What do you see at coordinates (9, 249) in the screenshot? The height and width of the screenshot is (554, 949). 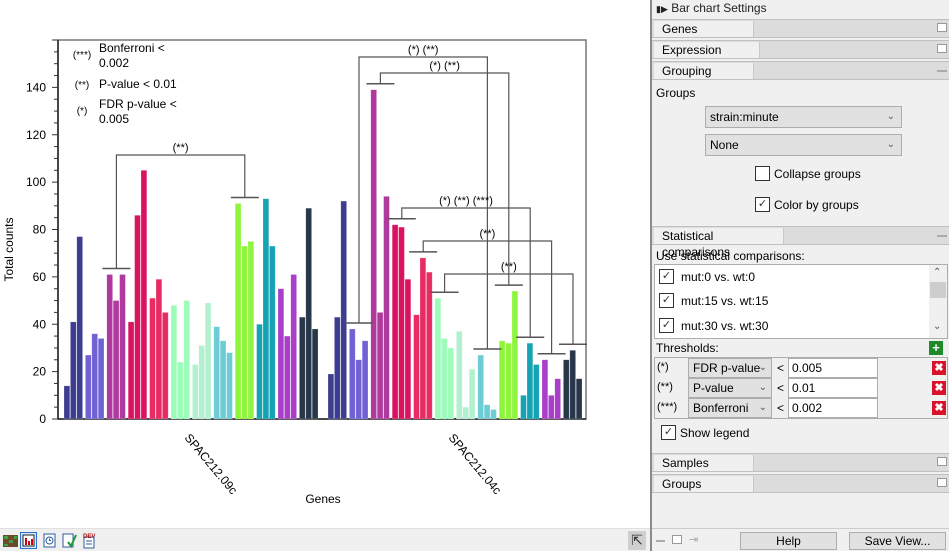 I see `y-axis-label: Total counts` at bounding box center [9, 249].